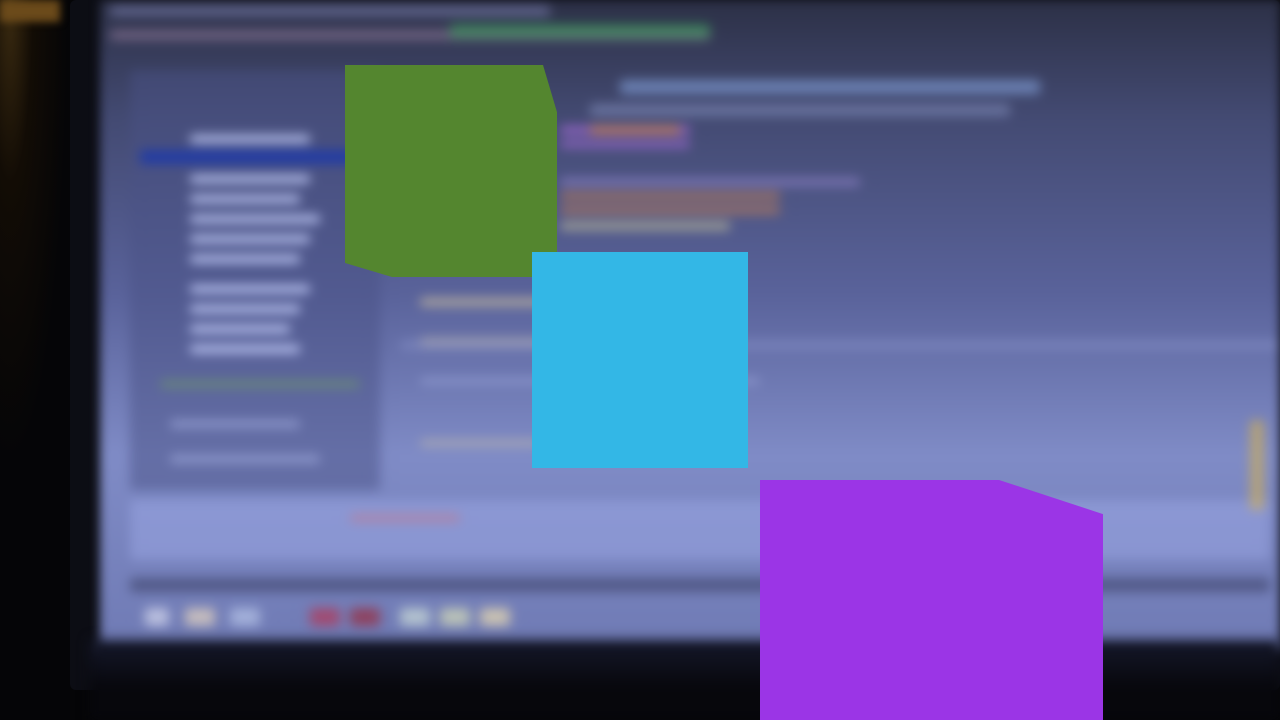 The height and width of the screenshot is (720, 1280). Describe the element at coordinates (451, 171) in the screenshot. I see `green-patch` at that location.